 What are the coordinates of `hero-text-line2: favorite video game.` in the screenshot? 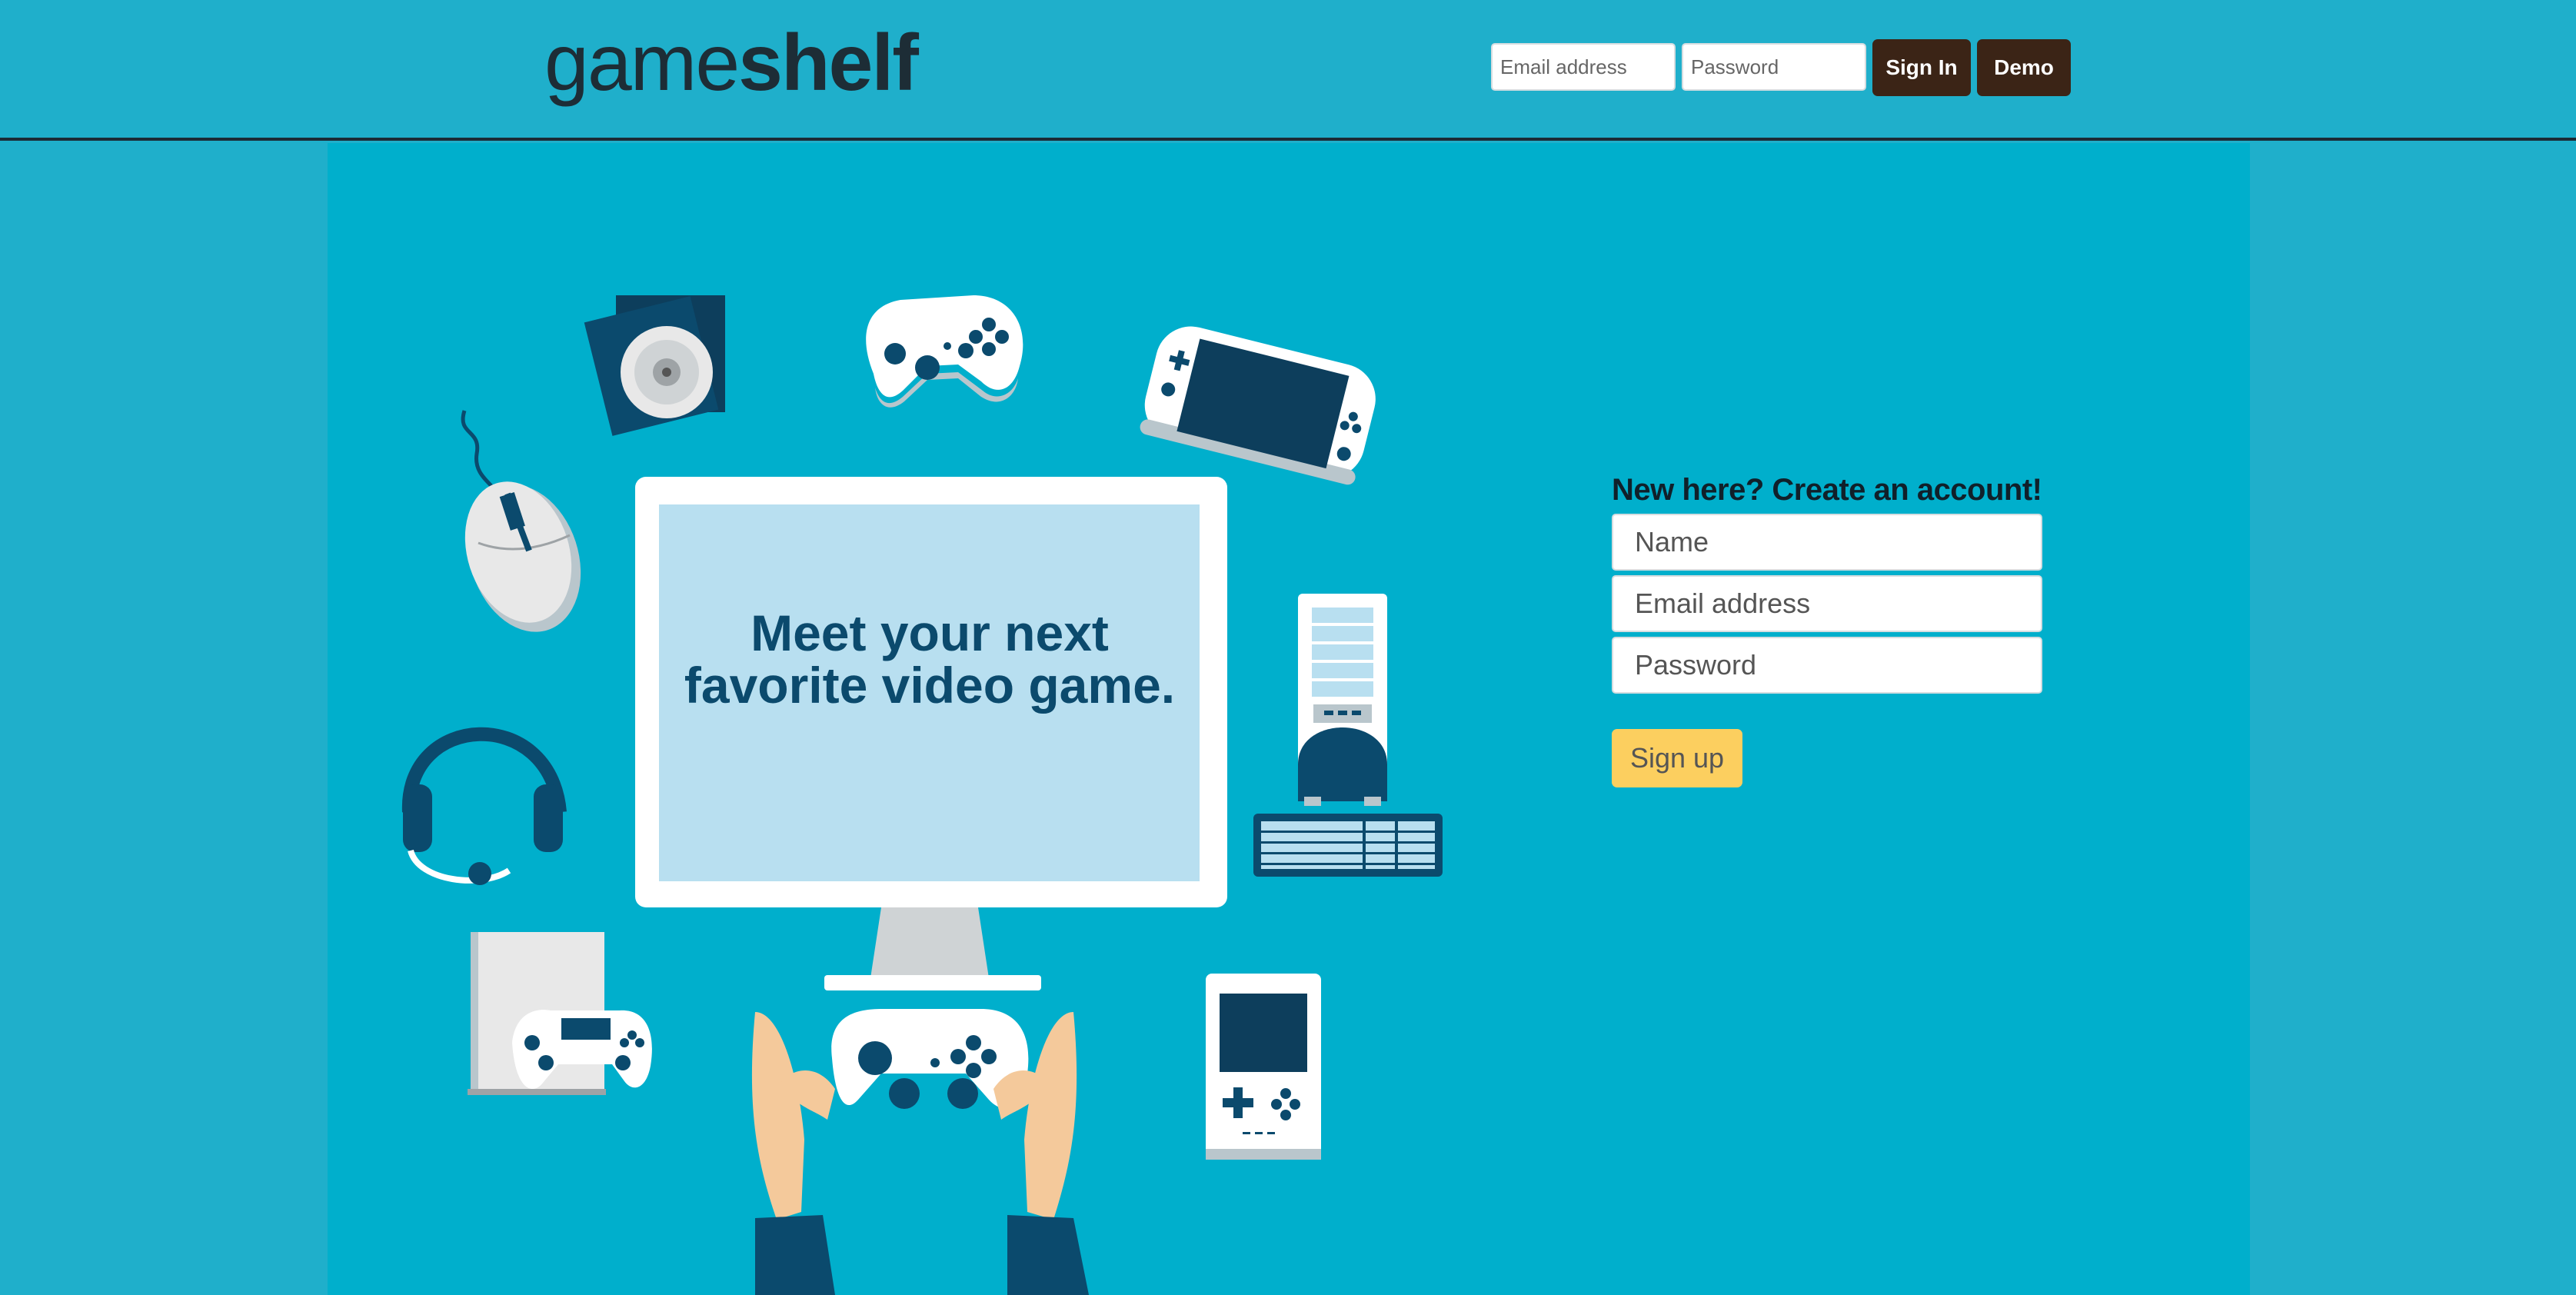 It's located at (929, 685).